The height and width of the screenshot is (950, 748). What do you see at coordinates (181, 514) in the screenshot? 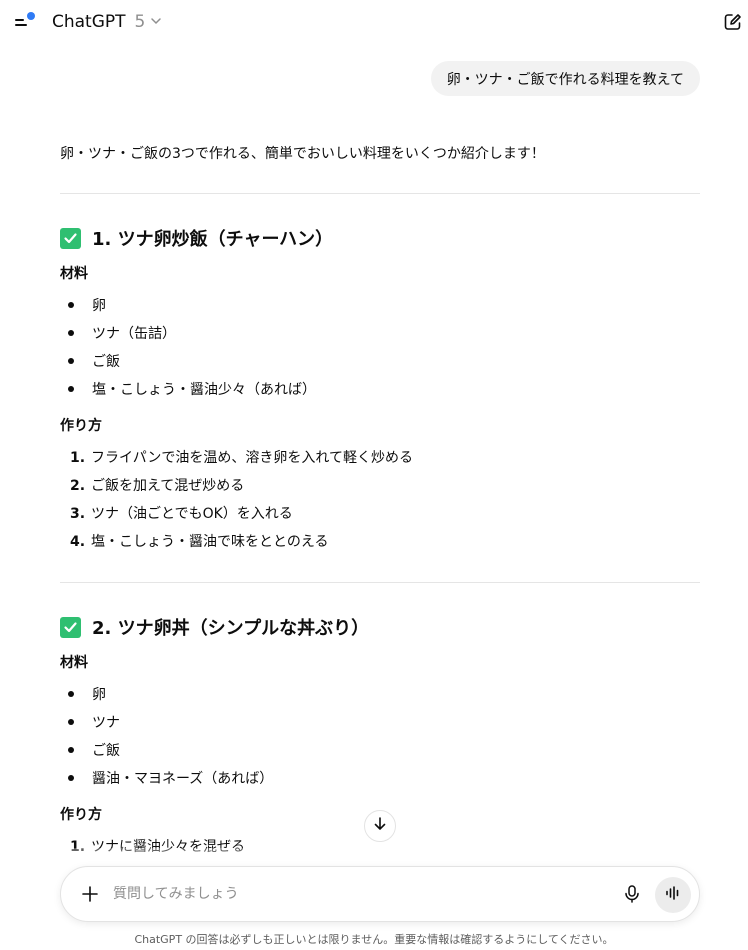
I see `step-item: 3. ツナ（油ごとでもOK）を入れる` at bounding box center [181, 514].